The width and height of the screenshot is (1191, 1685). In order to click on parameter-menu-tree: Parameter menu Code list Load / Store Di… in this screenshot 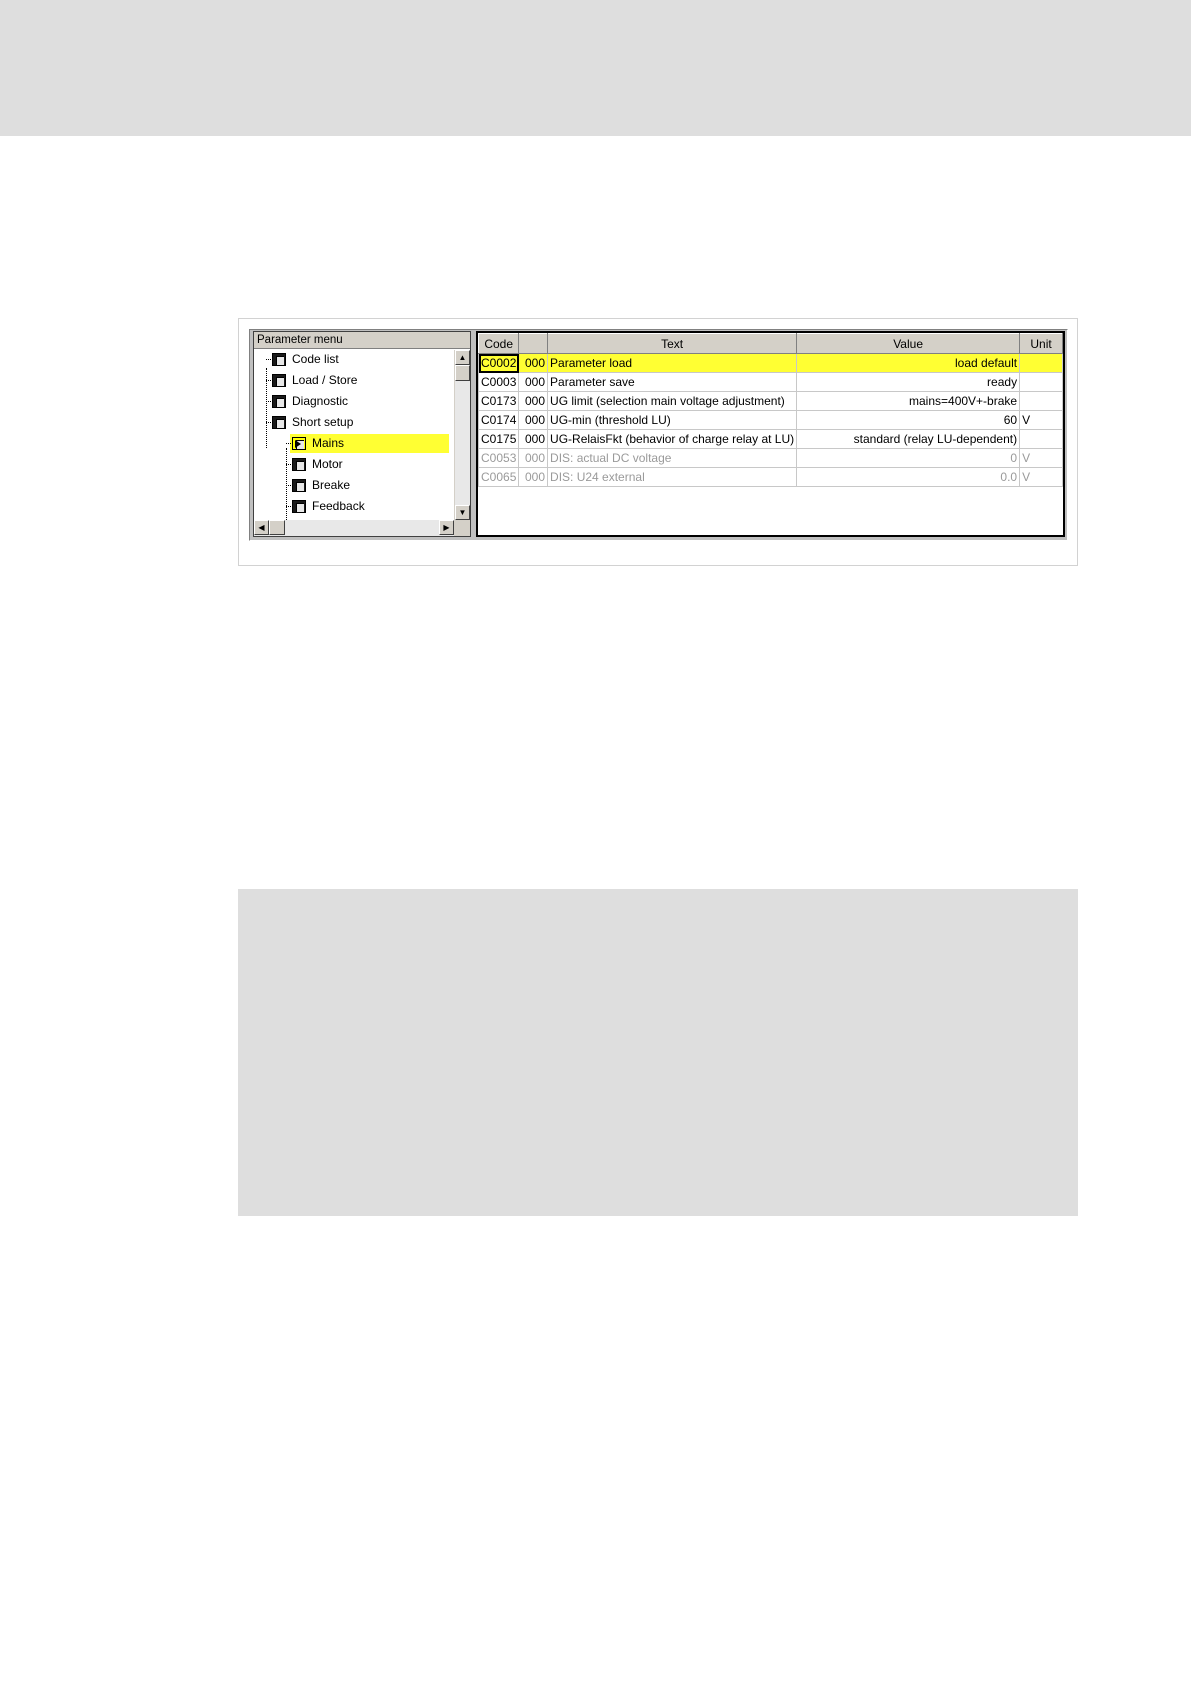, I will do `click(362, 434)`.